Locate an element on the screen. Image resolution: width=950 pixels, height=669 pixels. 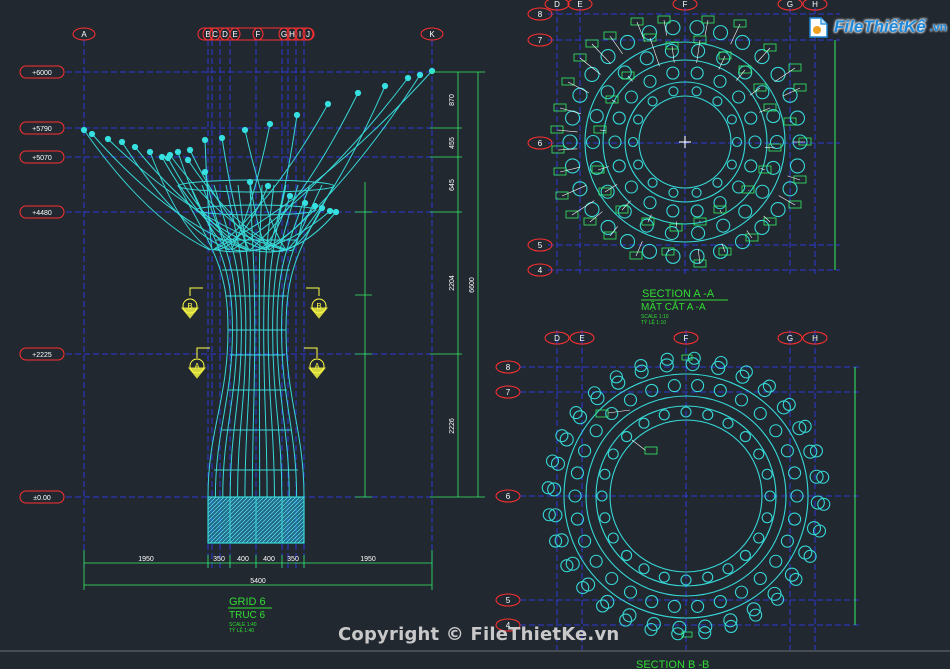
grid-label-d: D is located at coordinates (225, 34).